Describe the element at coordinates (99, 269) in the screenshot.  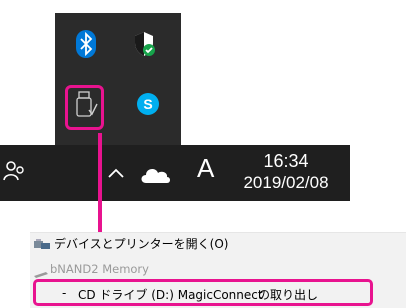
I see `device-name-label: bNAND2 Memory` at that location.